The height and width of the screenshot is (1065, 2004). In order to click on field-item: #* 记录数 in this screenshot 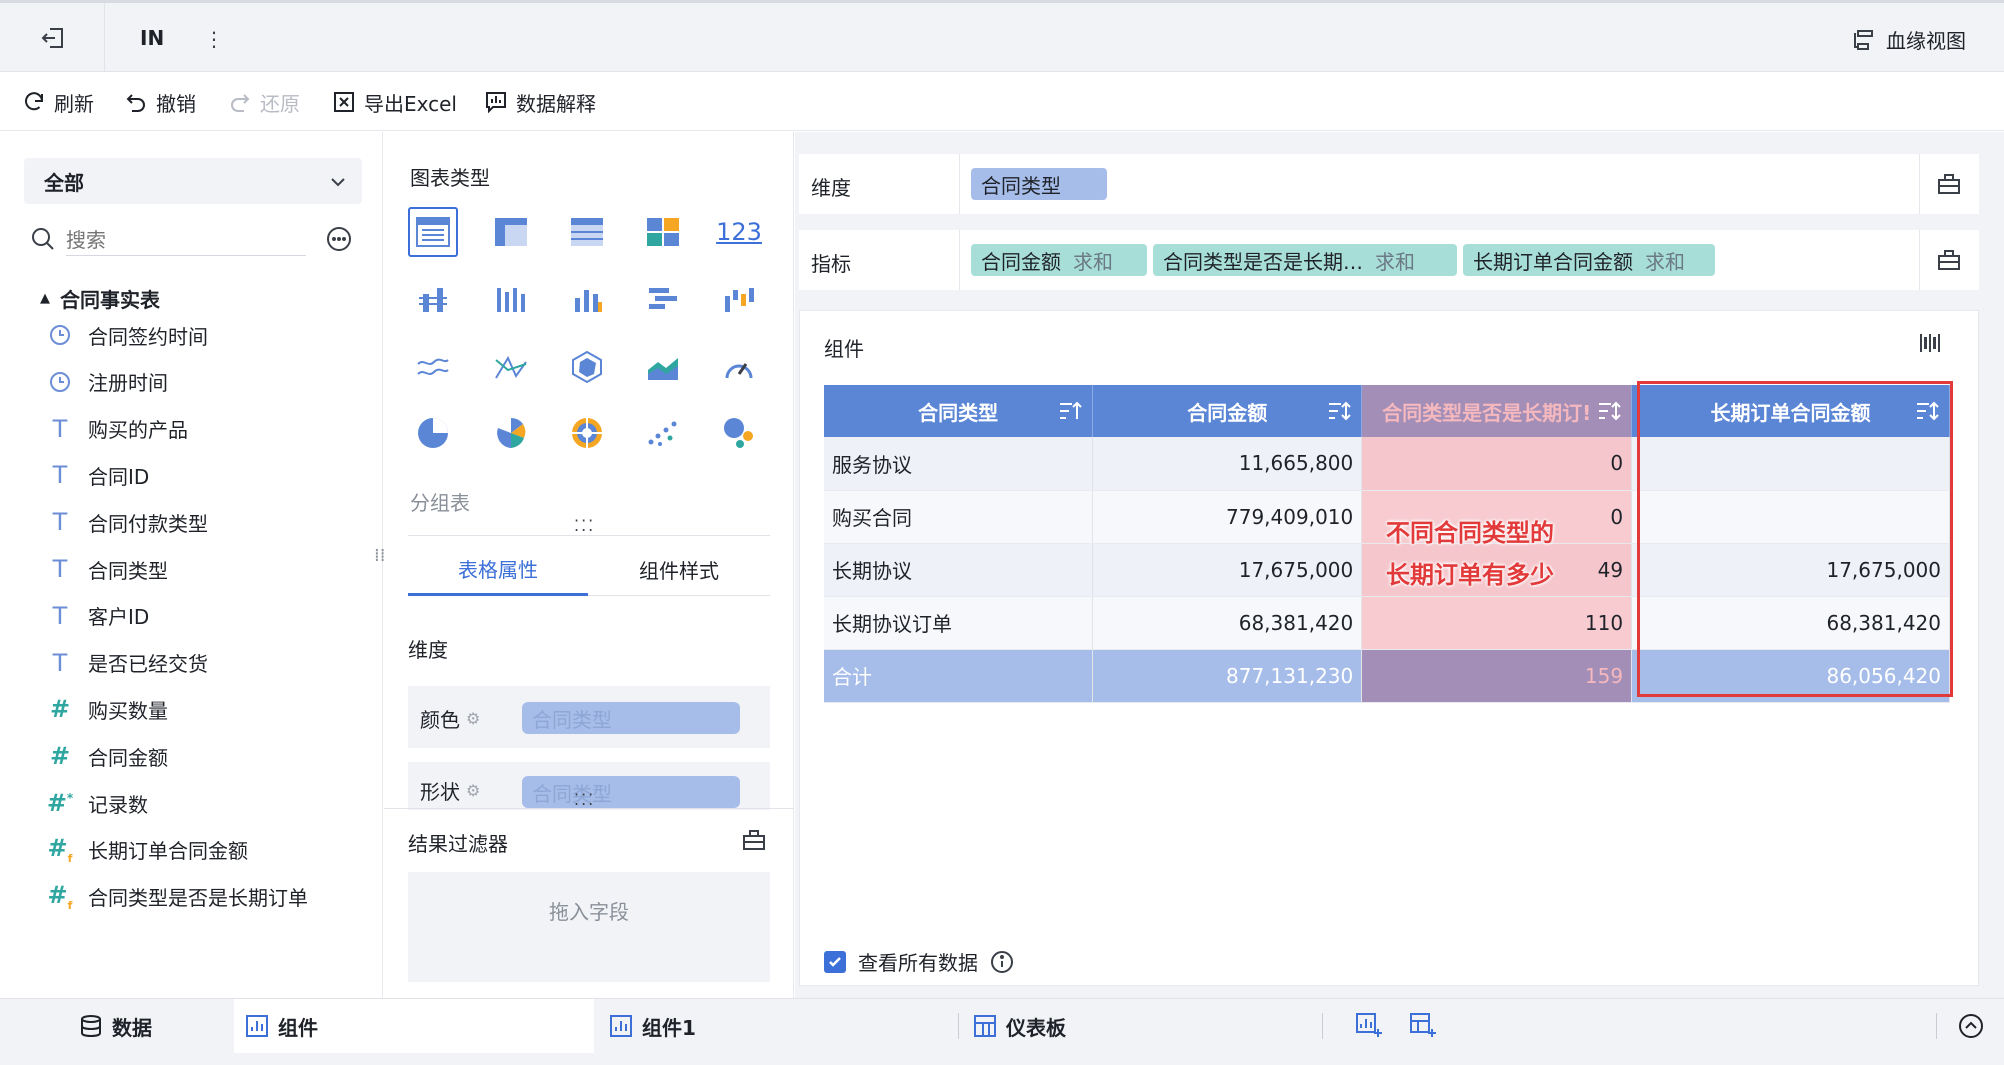, I will do `click(97, 803)`.